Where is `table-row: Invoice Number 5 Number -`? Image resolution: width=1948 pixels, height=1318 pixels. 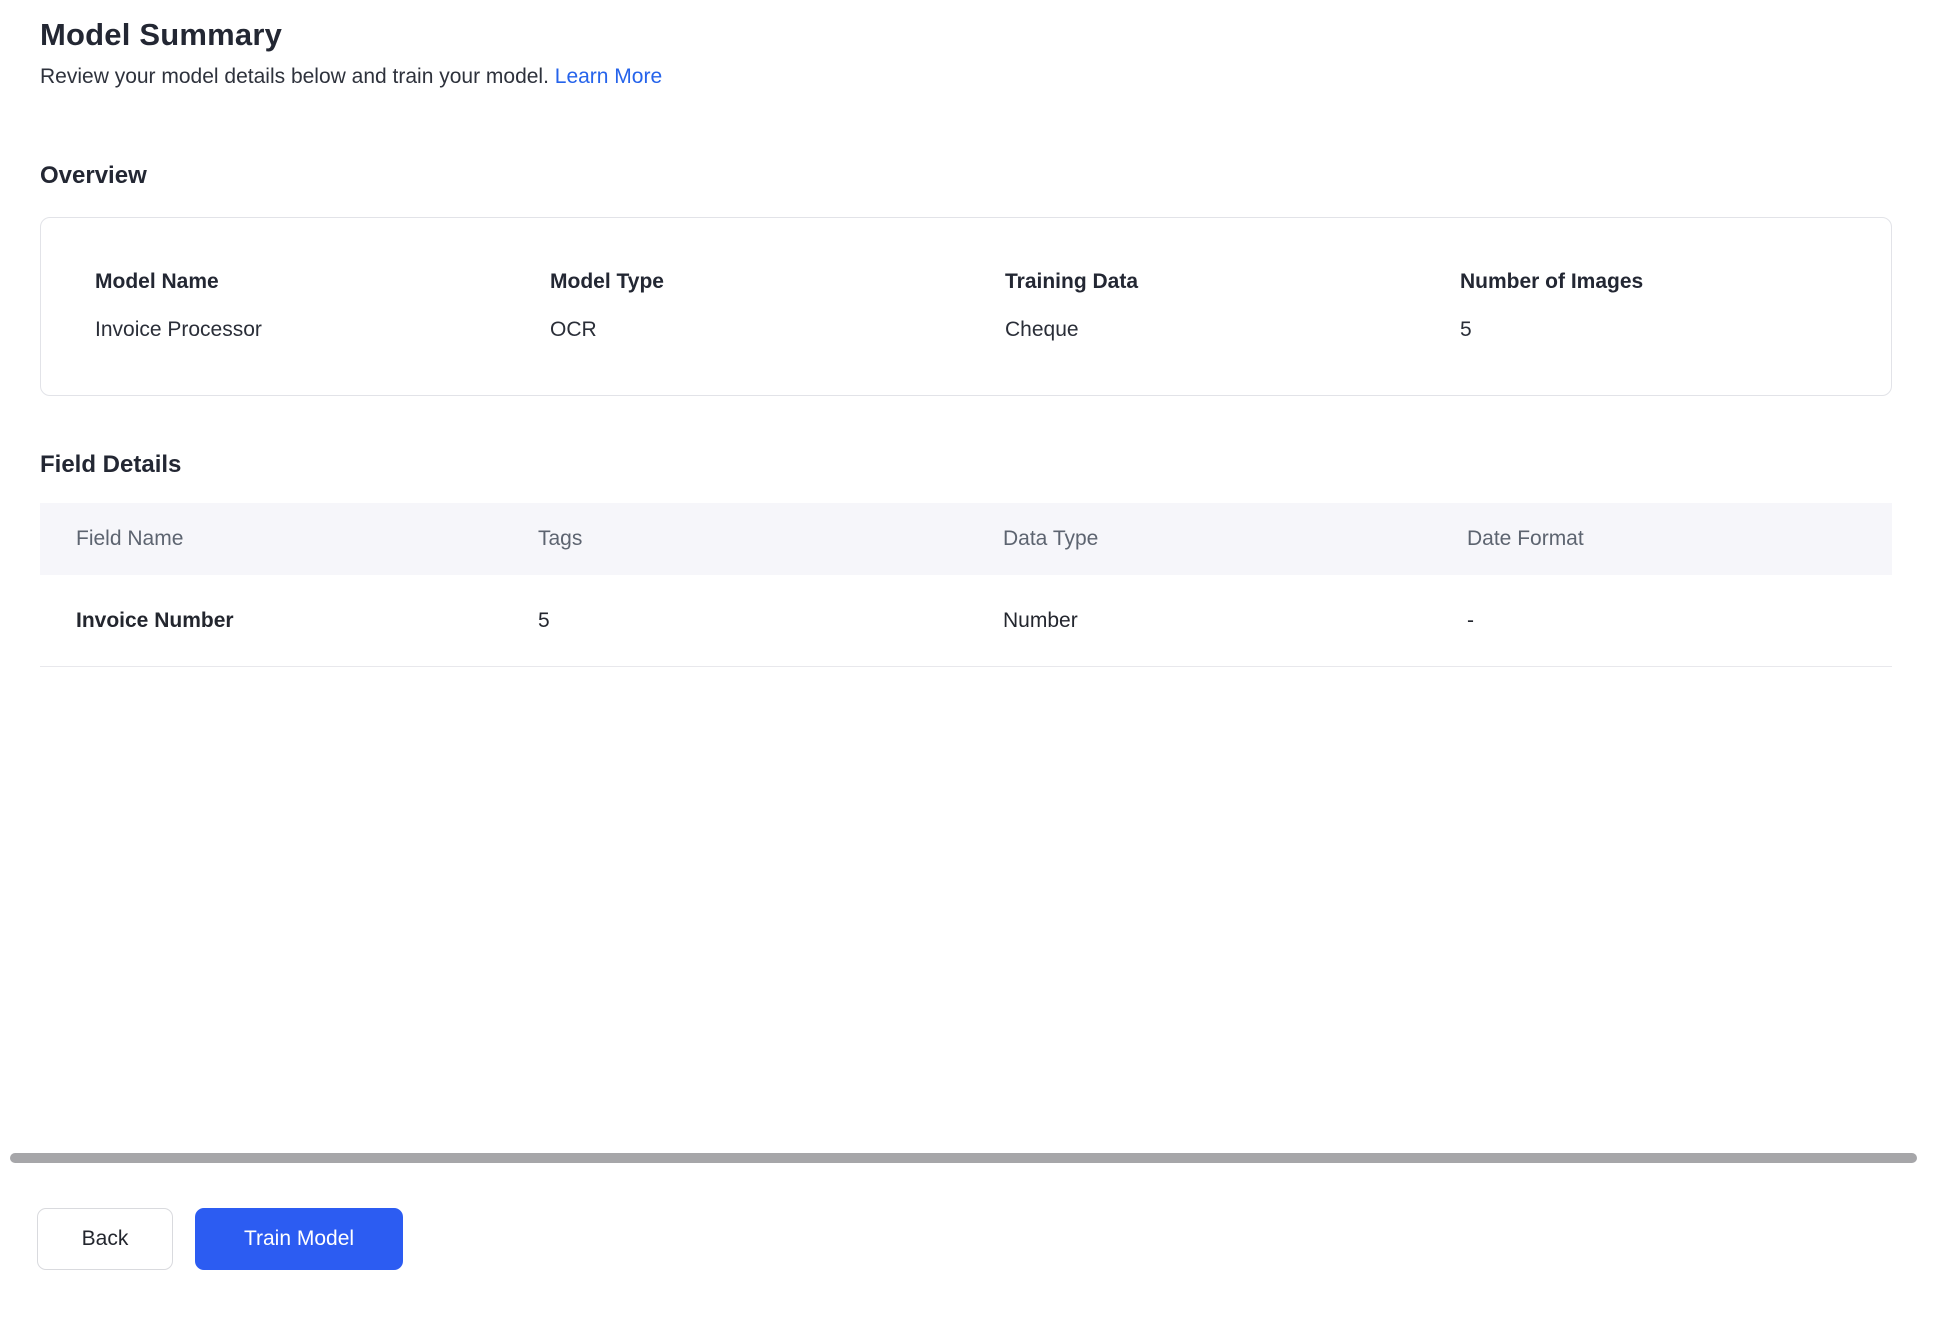 table-row: Invoice Number 5 Number - is located at coordinates (966, 621).